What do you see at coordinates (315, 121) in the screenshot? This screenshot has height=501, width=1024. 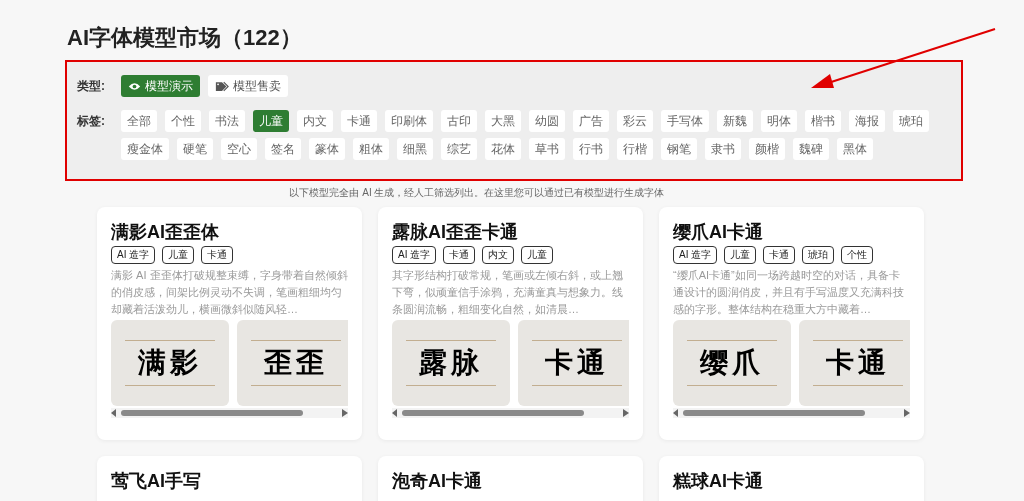 I see `tag-filter-button: 内文` at bounding box center [315, 121].